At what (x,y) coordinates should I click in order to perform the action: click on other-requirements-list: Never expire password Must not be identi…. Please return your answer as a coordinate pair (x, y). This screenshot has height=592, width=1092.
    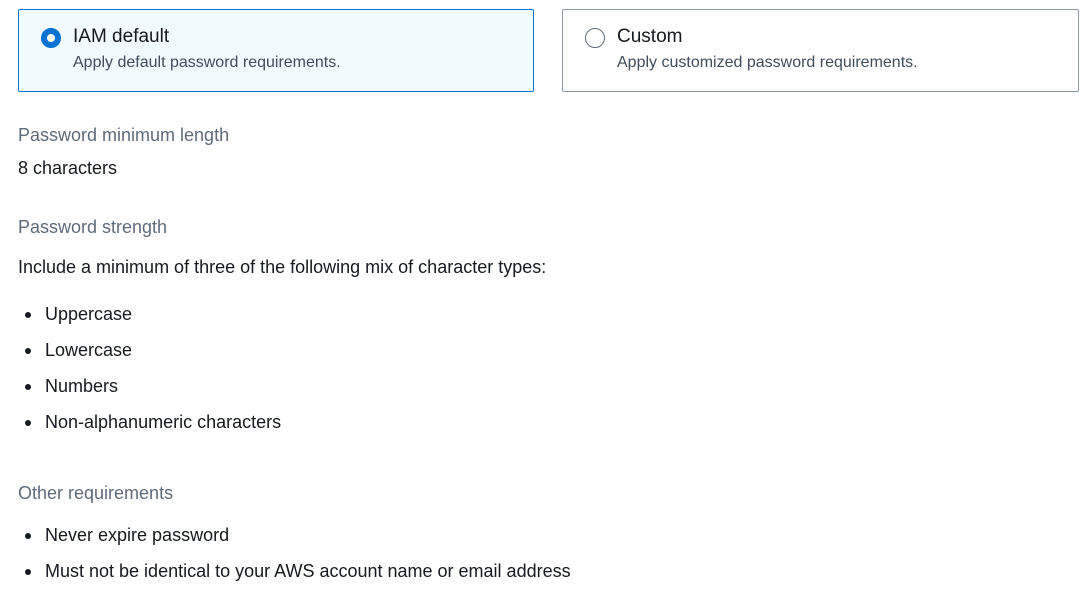
    Looking at the image, I should click on (294, 553).